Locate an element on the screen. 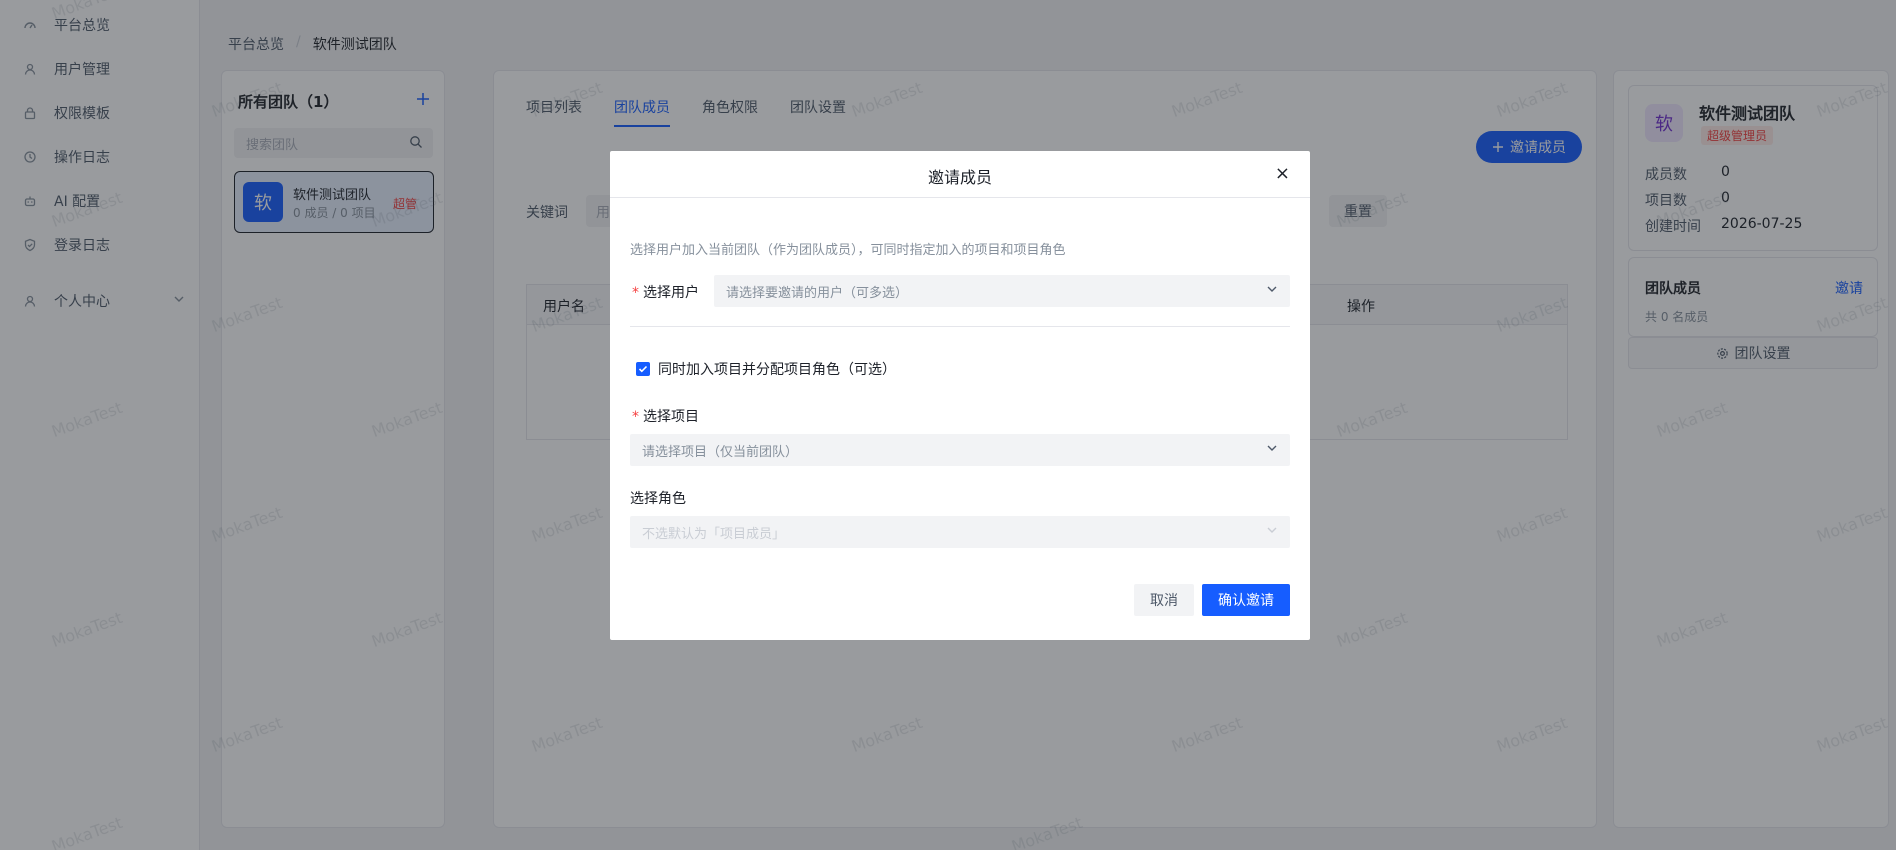  join-project-checkbox-label: 同时加入项目并分配项目角色（可选） is located at coordinates (777, 370).